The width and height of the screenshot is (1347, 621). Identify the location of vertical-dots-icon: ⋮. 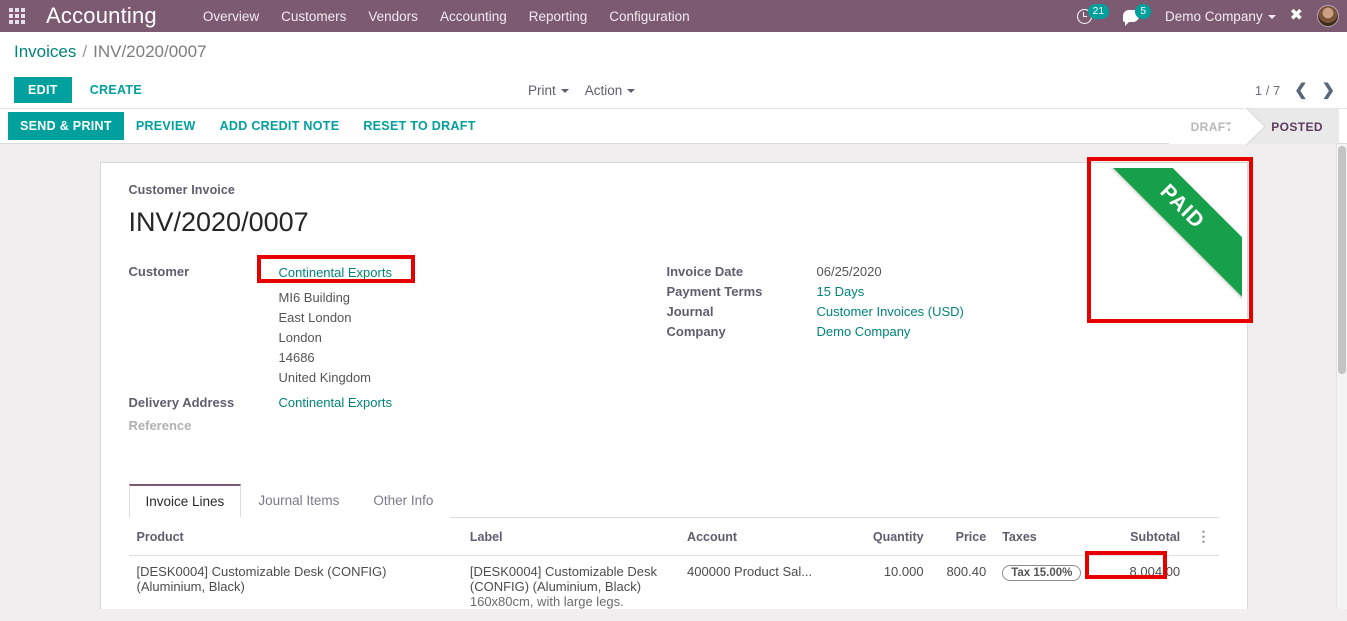
(1204, 536).